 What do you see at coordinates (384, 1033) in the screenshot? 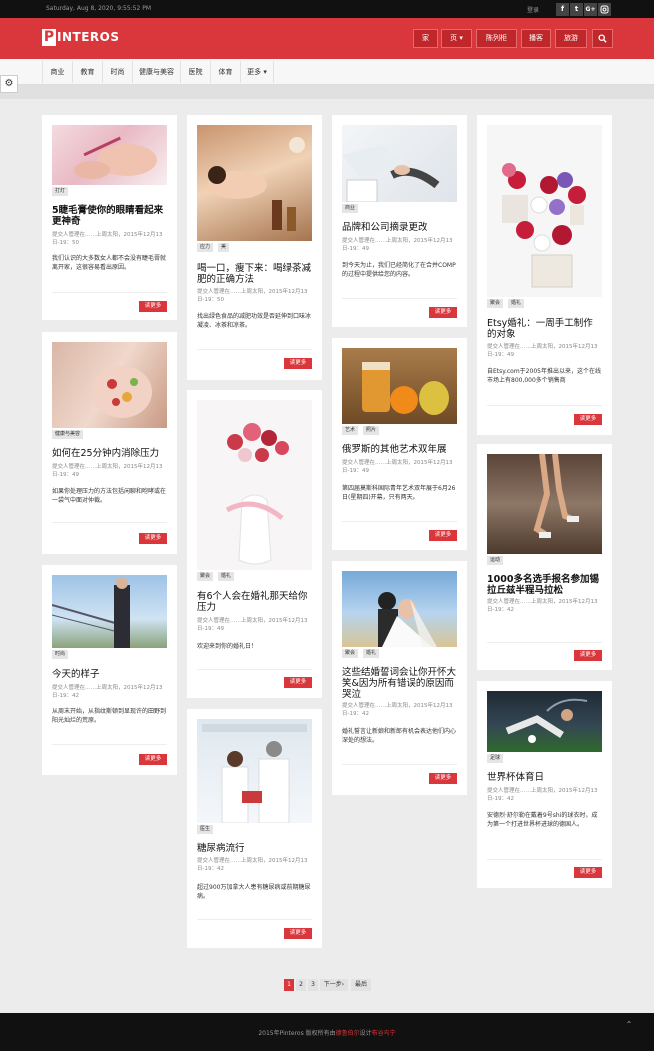
I see `footer-link-author: 布谷鸟宁` at bounding box center [384, 1033].